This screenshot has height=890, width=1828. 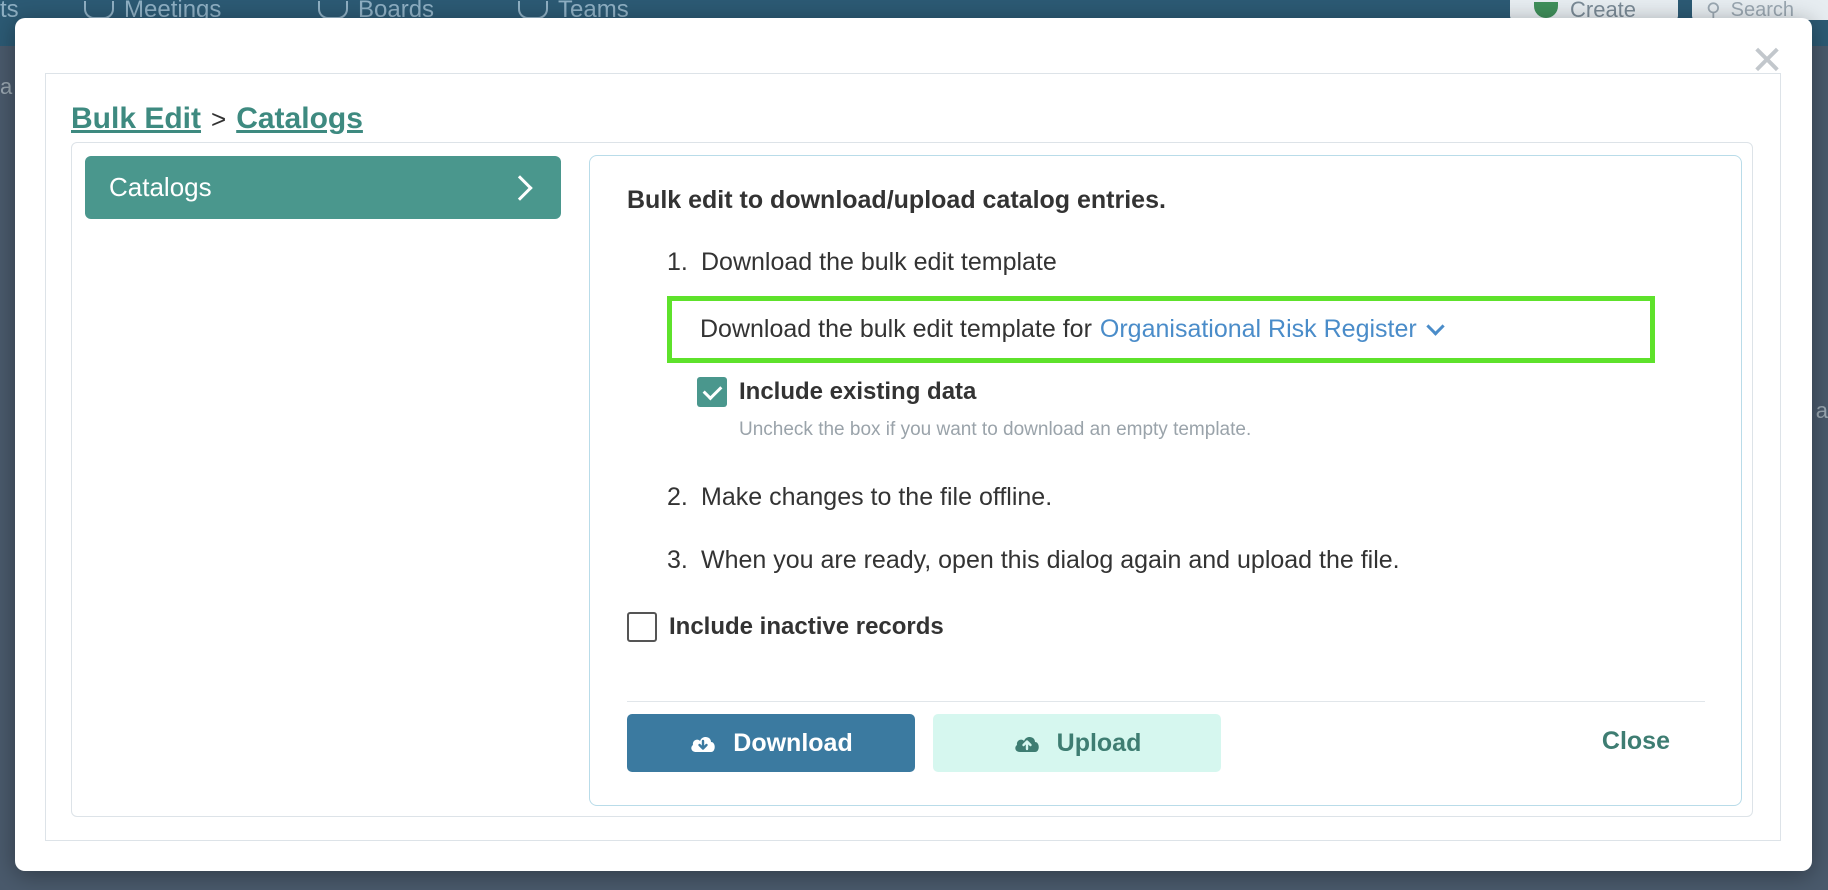 What do you see at coordinates (333, 10) in the screenshot?
I see `boards-icon` at bounding box center [333, 10].